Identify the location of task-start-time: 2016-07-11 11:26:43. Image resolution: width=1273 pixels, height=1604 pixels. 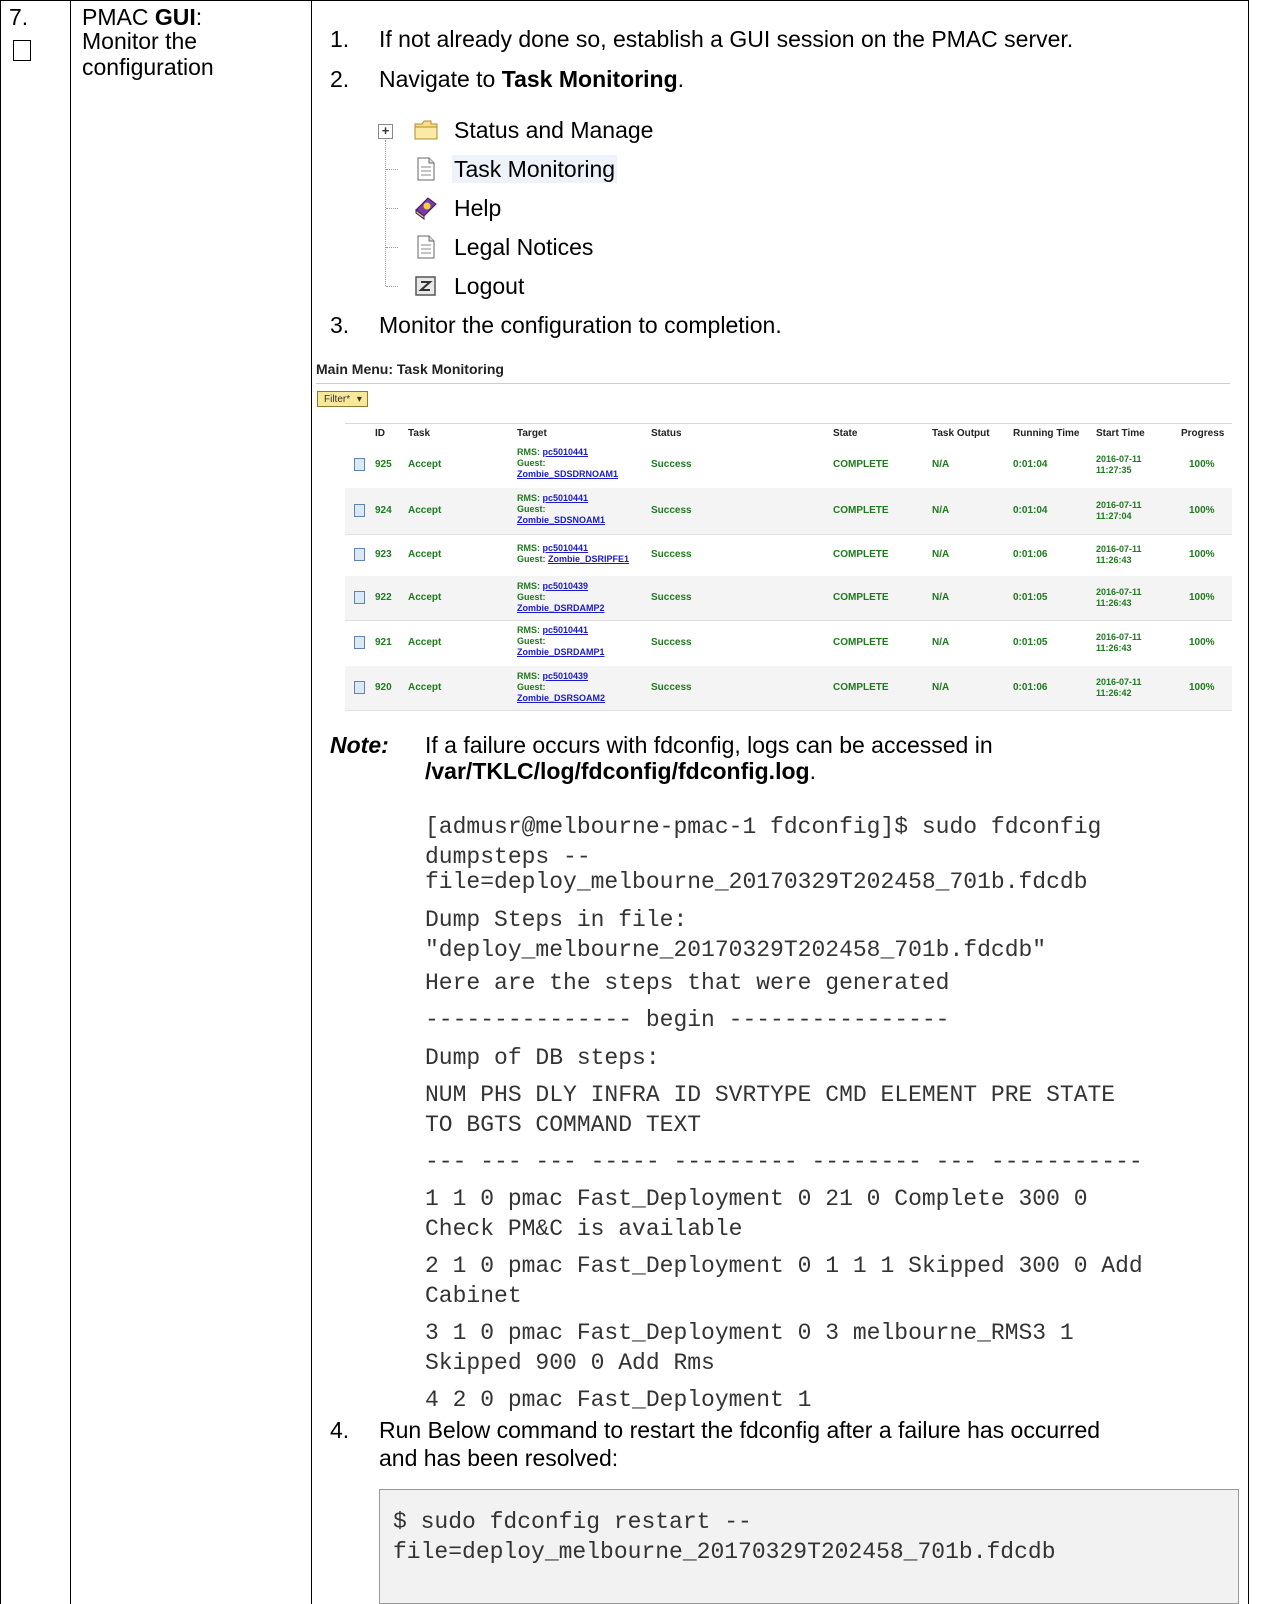
(1119, 643).